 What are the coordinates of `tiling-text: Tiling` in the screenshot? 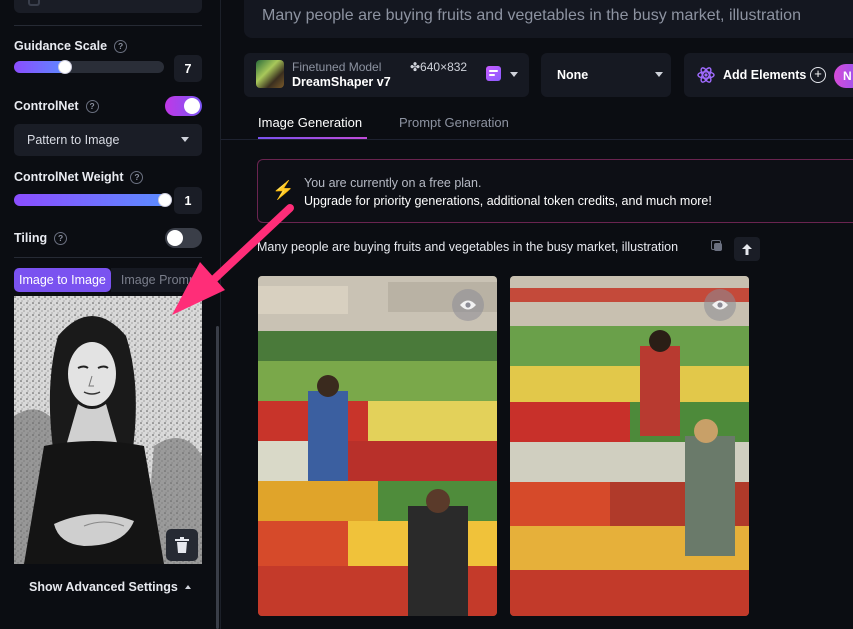 It's located at (31, 238).